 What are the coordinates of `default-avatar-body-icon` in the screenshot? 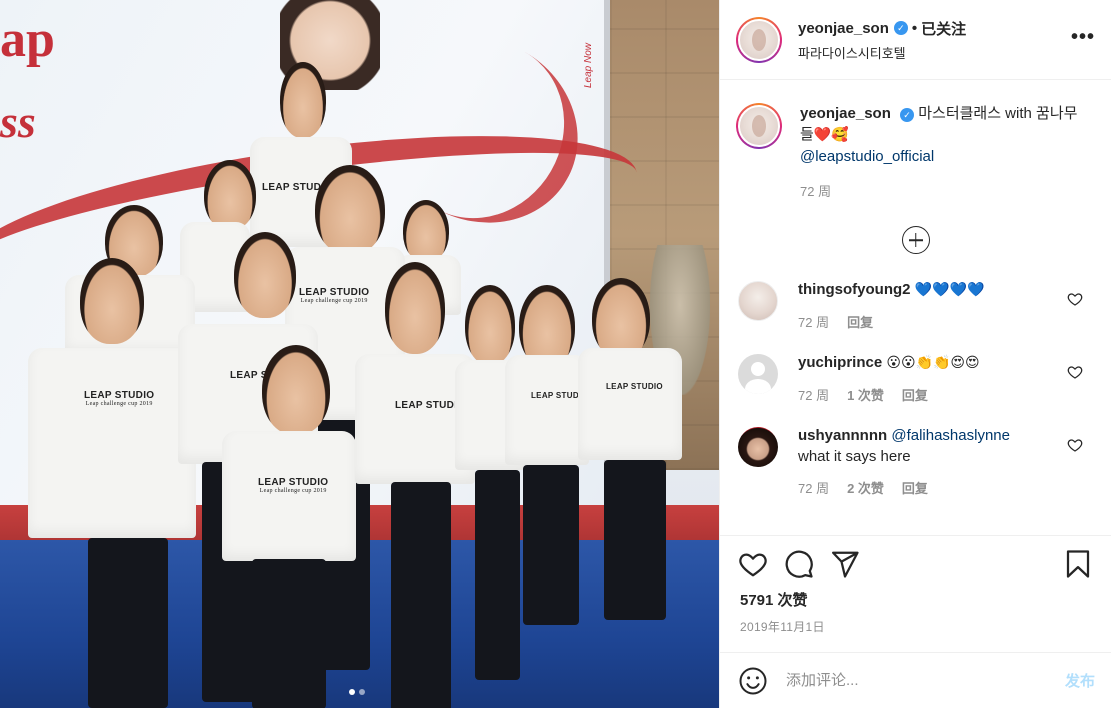 It's located at (758, 386).